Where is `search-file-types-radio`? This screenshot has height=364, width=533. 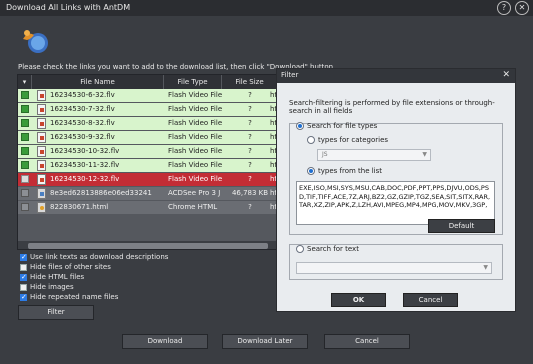 search-file-types-radio is located at coordinates (300, 126).